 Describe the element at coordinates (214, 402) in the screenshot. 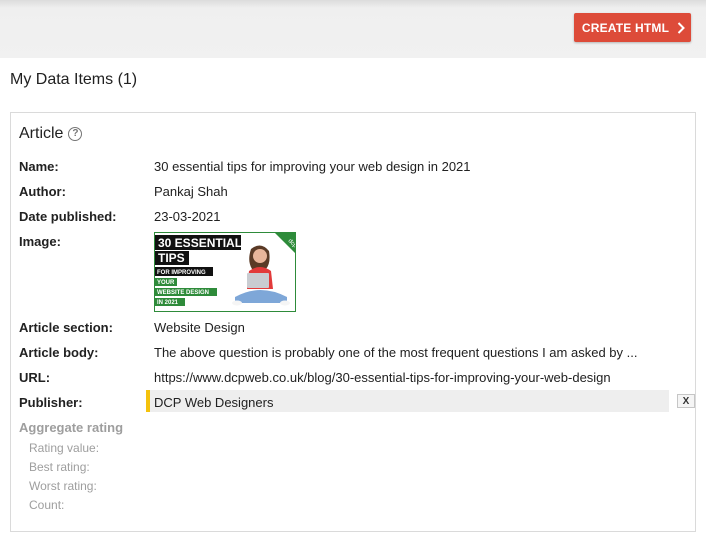

I see `field-publisher-value: DCP Web Designers` at that location.